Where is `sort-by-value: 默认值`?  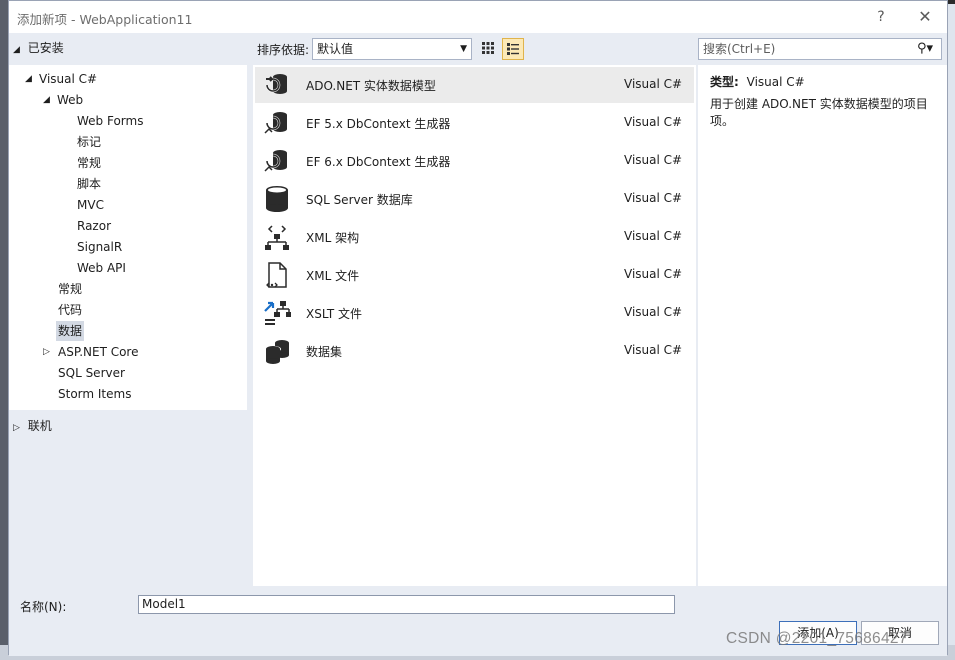
sort-by-value: 默认值 is located at coordinates (335, 49).